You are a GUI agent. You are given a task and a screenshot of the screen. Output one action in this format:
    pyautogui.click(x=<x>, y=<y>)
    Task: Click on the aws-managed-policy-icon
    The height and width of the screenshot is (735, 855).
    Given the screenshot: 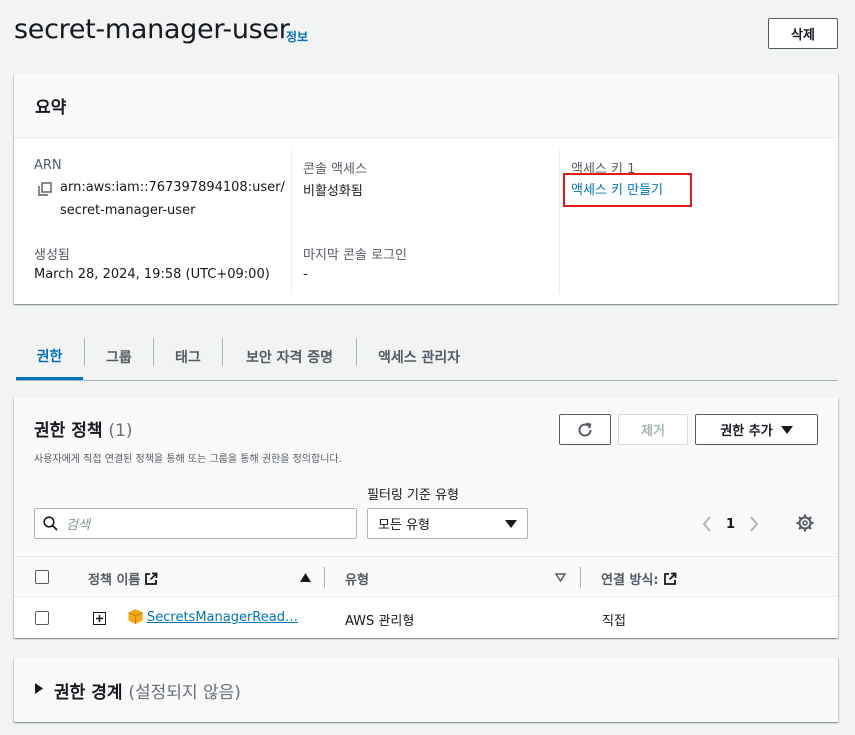 What is the action you would take?
    pyautogui.click(x=135, y=616)
    